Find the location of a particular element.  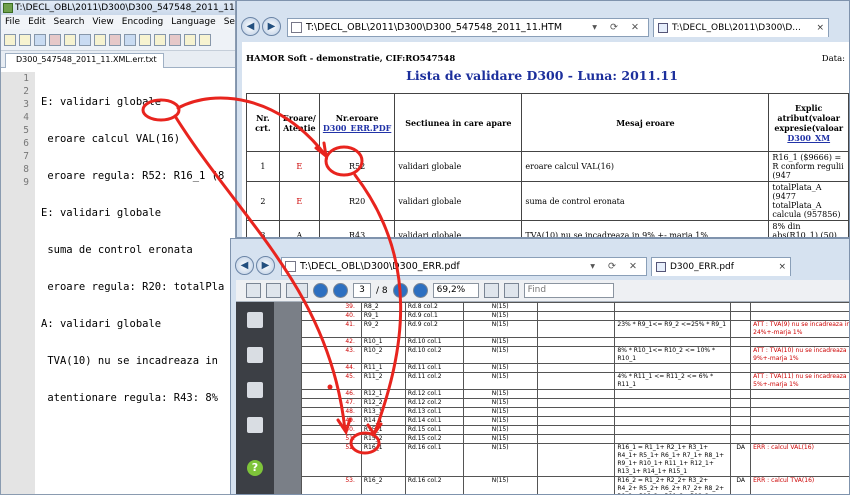

cell-code: R15_2 is located at coordinates (383, 439).